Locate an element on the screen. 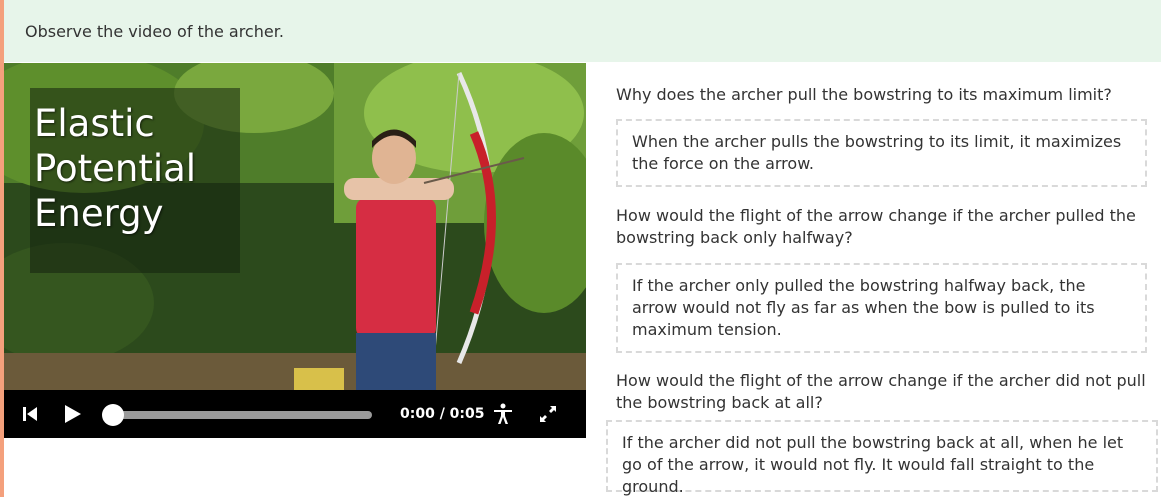  accessibility-icon is located at coordinates (503, 414).